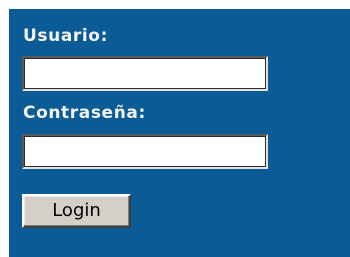 Image resolution: width=350 pixels, height=257 pixels. What do you see at coordinates (76, 211) in the screenshot?
I see `login-button: Login` at bounding box center [76, 211].